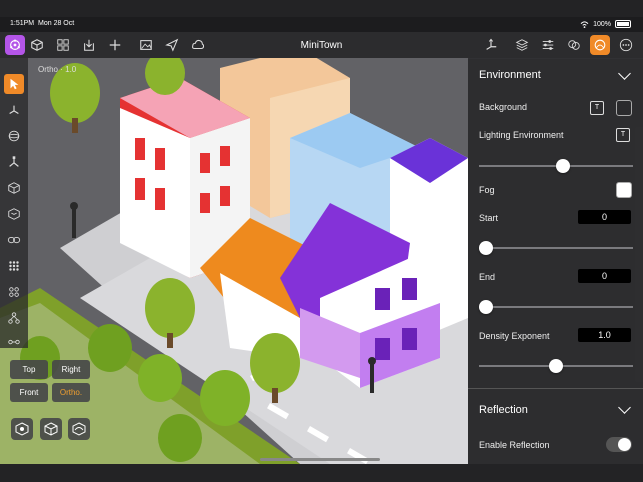 This screenshot has height=482, width=643. I want to click on move-icon, so click(14, 110).